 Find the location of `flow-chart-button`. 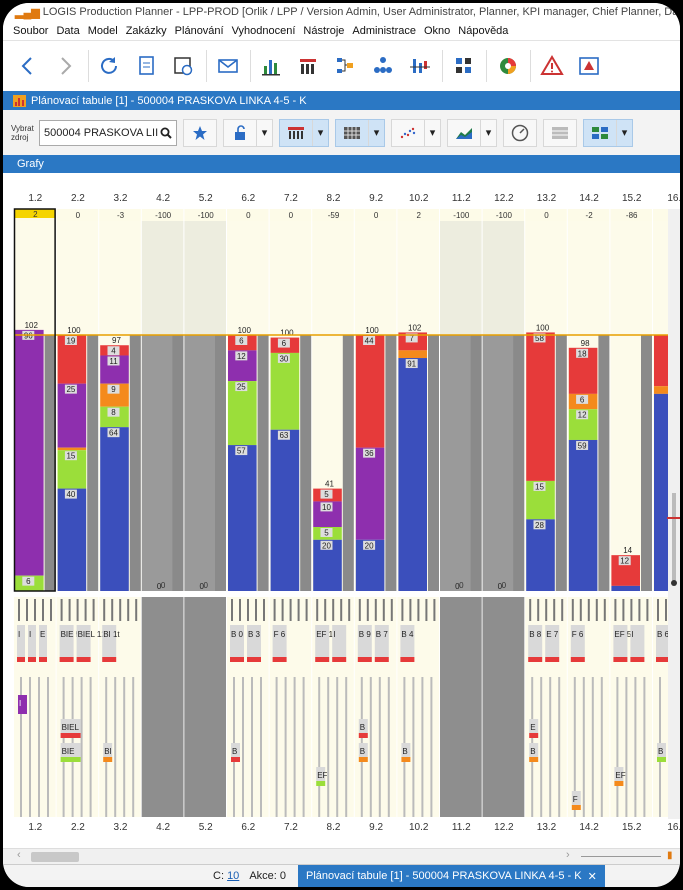

flow-chart-button is located at coordinates (346, 66).